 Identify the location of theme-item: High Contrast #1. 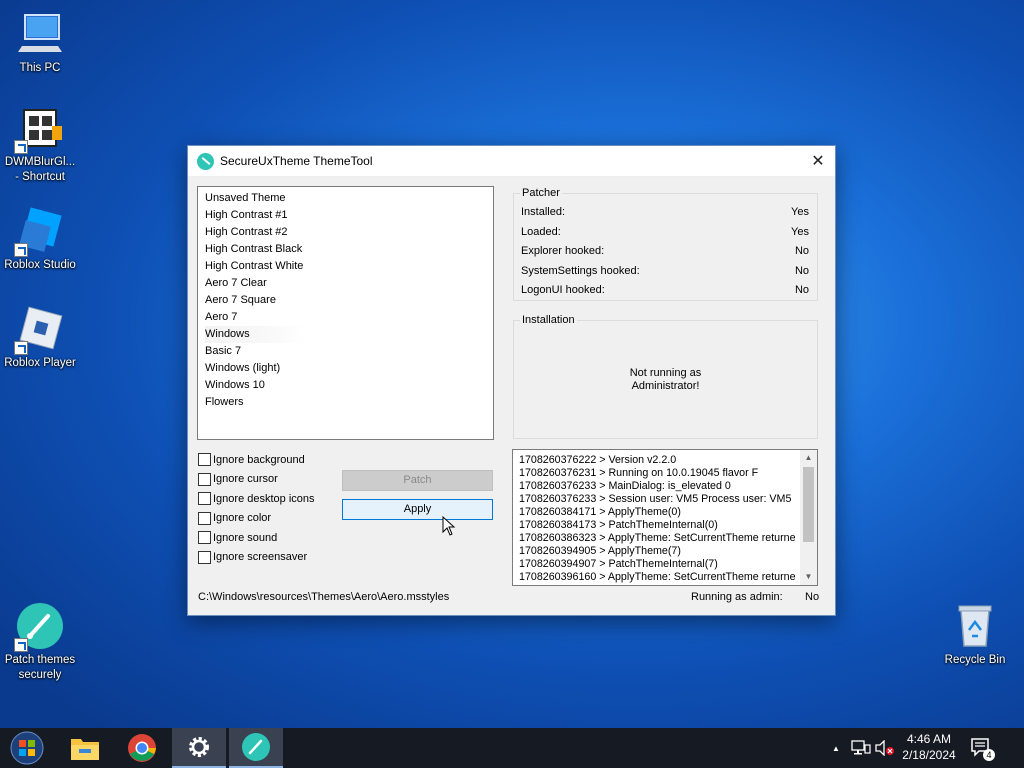
(255, 215).